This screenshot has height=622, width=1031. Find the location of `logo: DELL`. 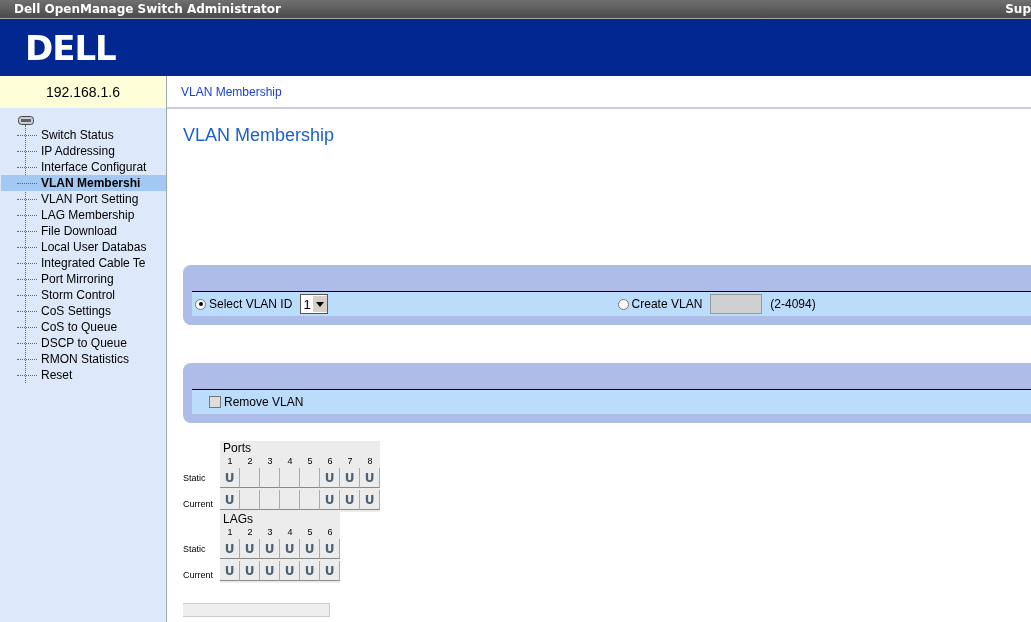

logo: DELL is located at coordinates (70, 47).